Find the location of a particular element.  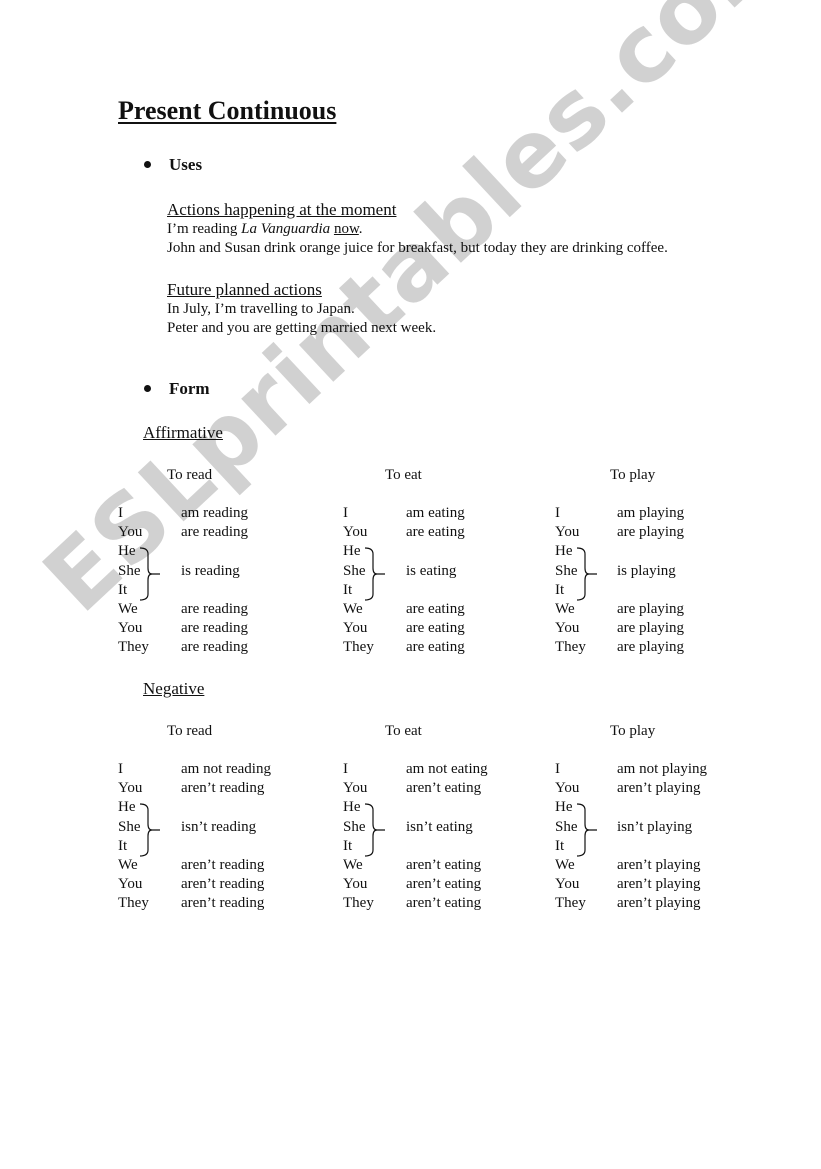

verb-form-cell: isn’t reading is located at coordinates (219, 826).